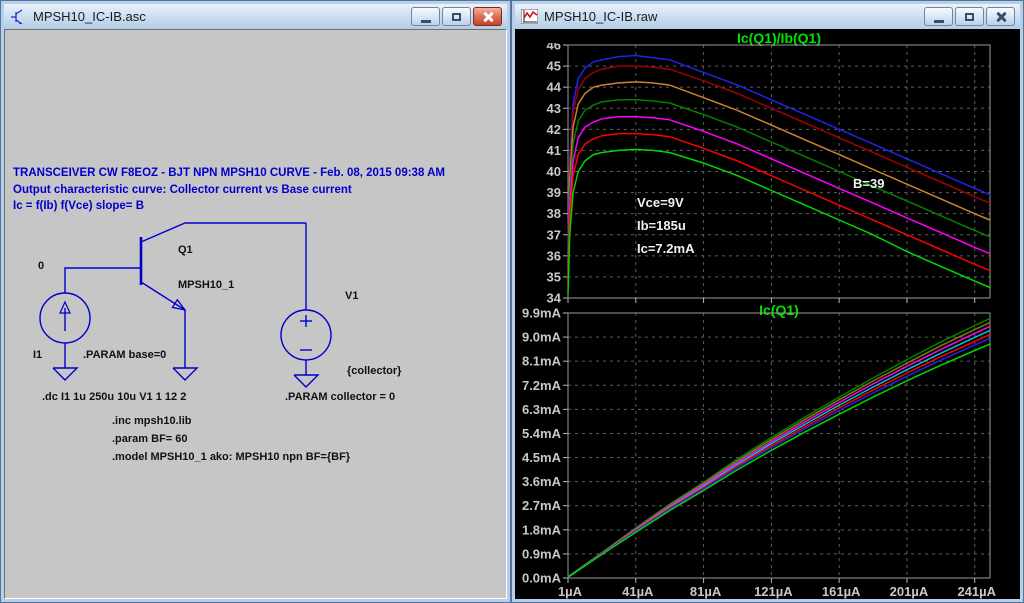 This screenshot has width=1024, height=603. What do you see at coordinates (340, 397) in the screenshot?
I see `param-collector-label: .PARAM collector = 0` at bounding box center [340, 397].